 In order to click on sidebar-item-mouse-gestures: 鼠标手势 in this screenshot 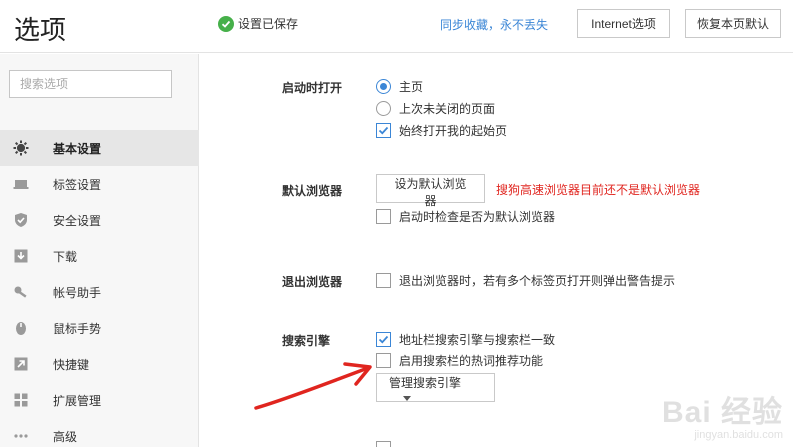, I will do `click(99, 328)`.